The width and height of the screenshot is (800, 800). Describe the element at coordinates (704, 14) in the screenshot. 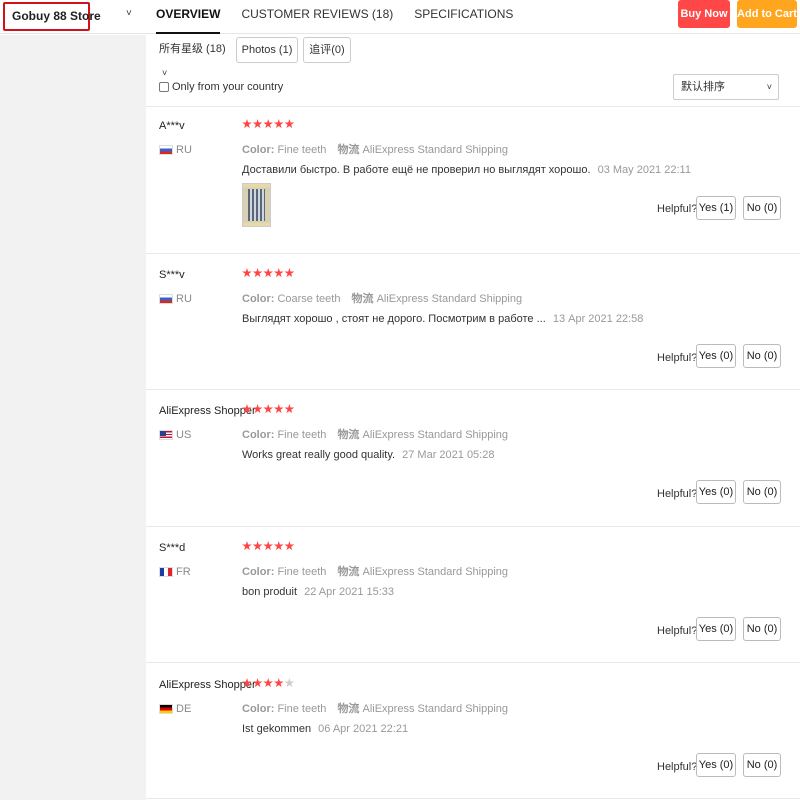

I see `buy-now-button: Buy Now` at that location.